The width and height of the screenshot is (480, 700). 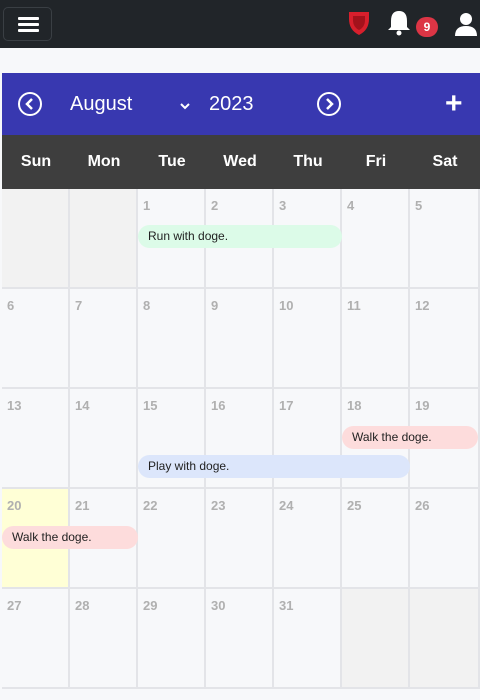 I want to click on day-number: 22, so click(x=150, y=505).